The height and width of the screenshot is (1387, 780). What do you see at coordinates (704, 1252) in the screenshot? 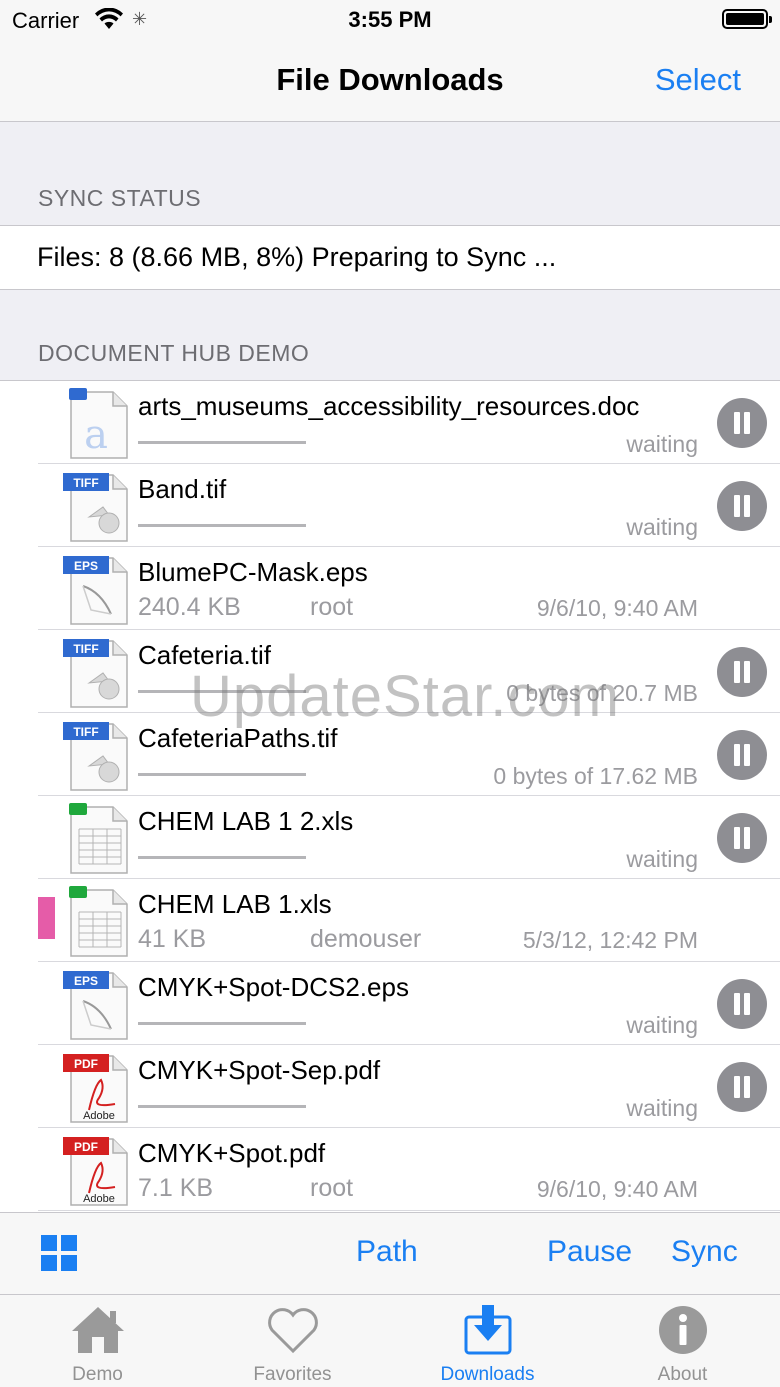
I see `sync-button: Sync` at bounding box center [704, 1252].